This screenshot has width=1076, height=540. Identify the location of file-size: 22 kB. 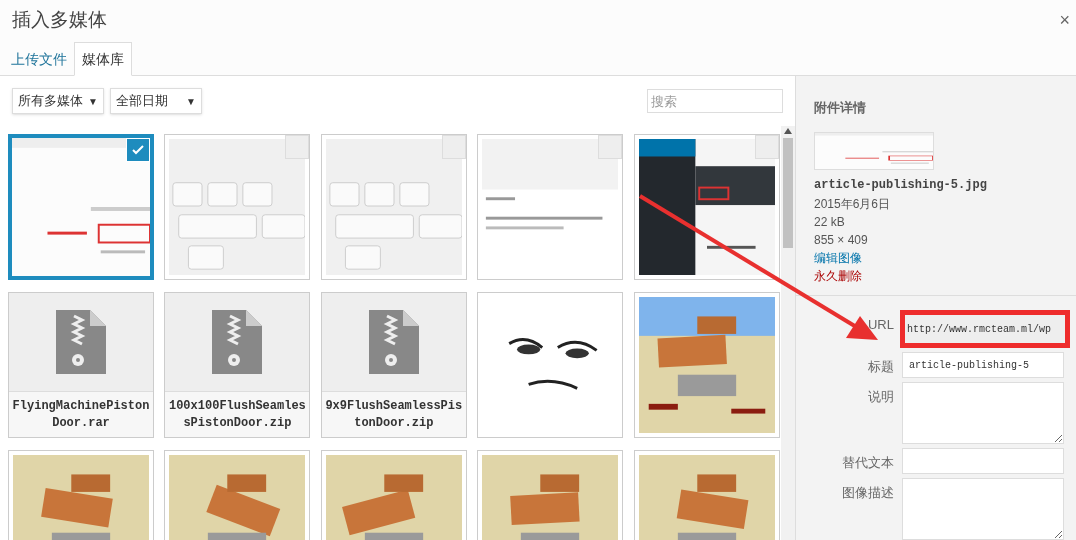
(830, 222).